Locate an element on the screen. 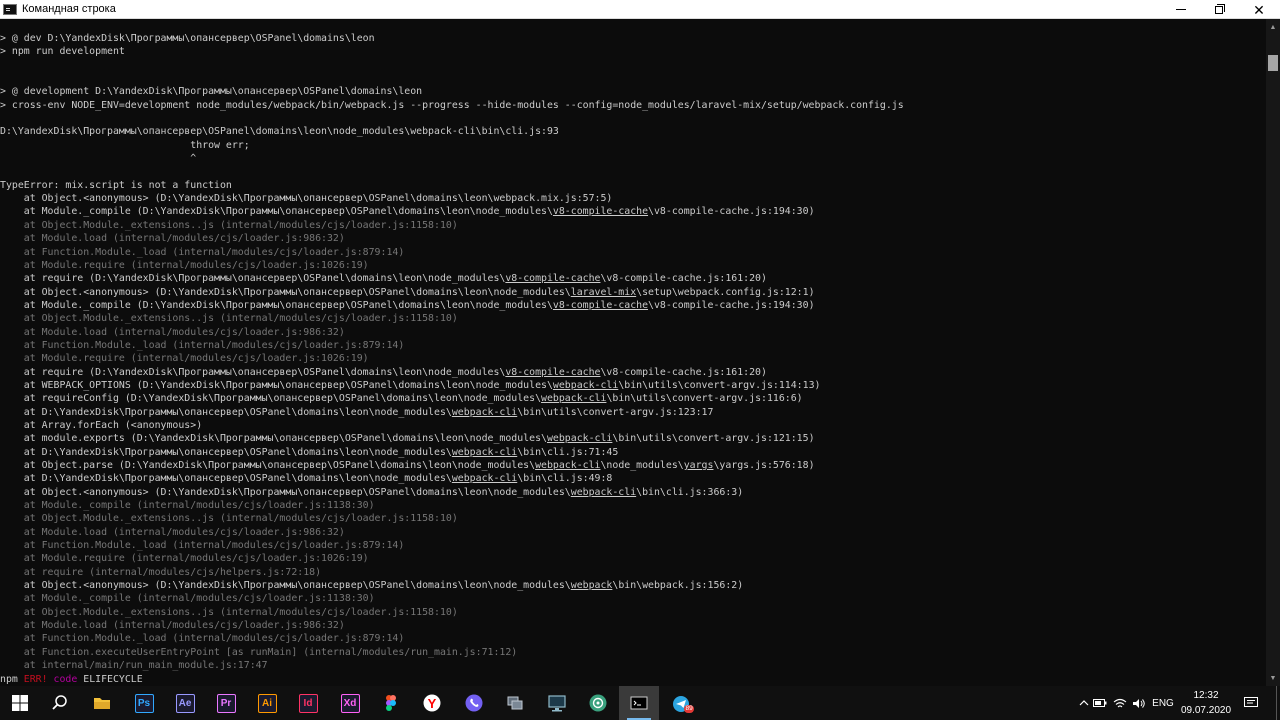 The image size is (1280, 720). clock: 12:32 09.07.2020 is located at coordinates (1206, 703).